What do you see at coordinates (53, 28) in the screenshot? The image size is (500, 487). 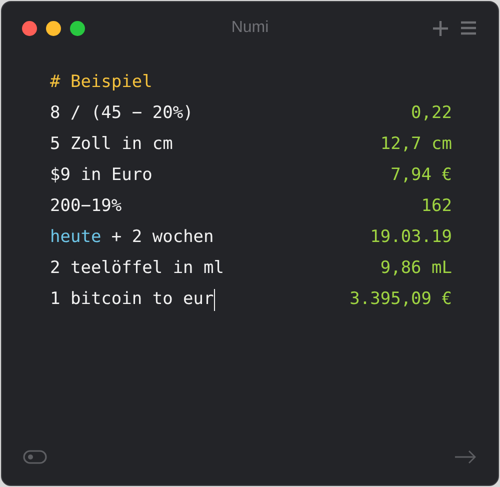 I see `minimize-button` at bounding box center [53, 28].